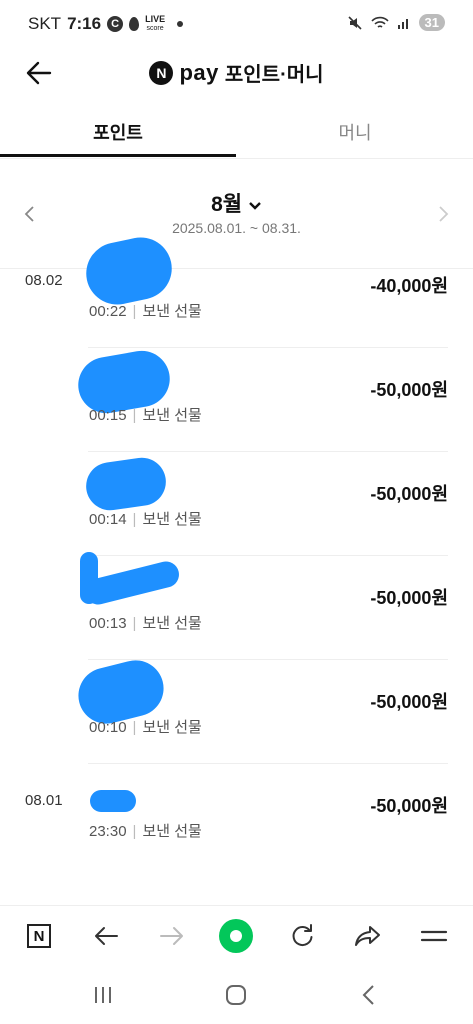 The image size is (473, 1024). I want to click on title-text: 포인트·머니, so click(274, 75).